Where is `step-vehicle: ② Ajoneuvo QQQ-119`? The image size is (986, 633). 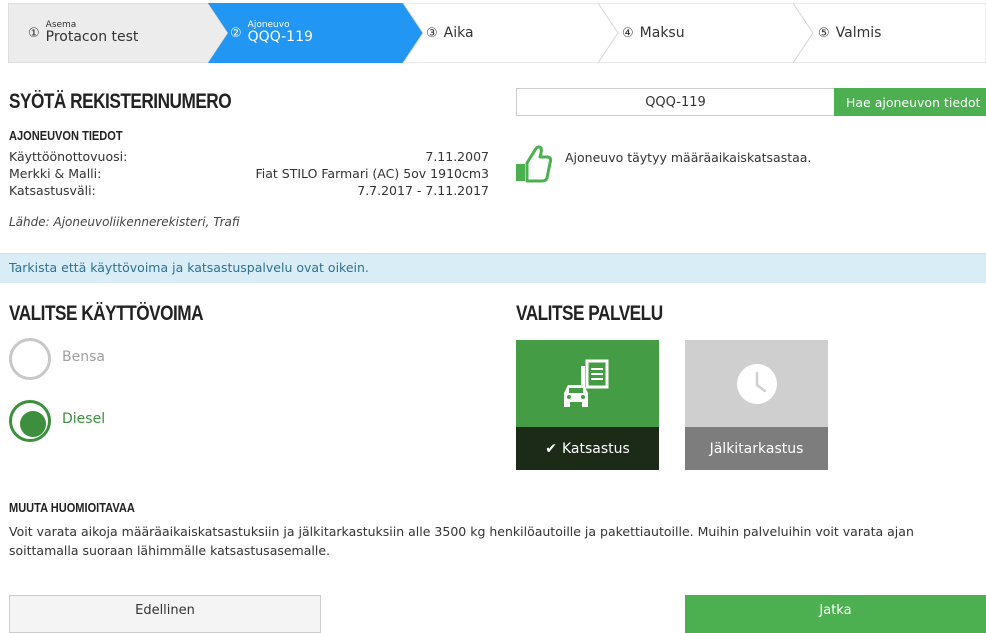
step-vehicle: ② Ajoneuvo QQQ-119 is located at coordinates (271, 33).